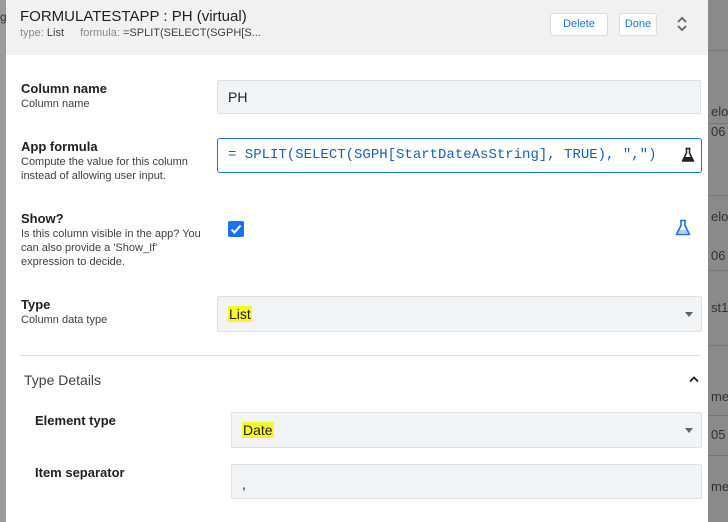  Describe the element at coordinates (80, 472) in the screenshot. I see `item-separator-label: Item separator` at that location.